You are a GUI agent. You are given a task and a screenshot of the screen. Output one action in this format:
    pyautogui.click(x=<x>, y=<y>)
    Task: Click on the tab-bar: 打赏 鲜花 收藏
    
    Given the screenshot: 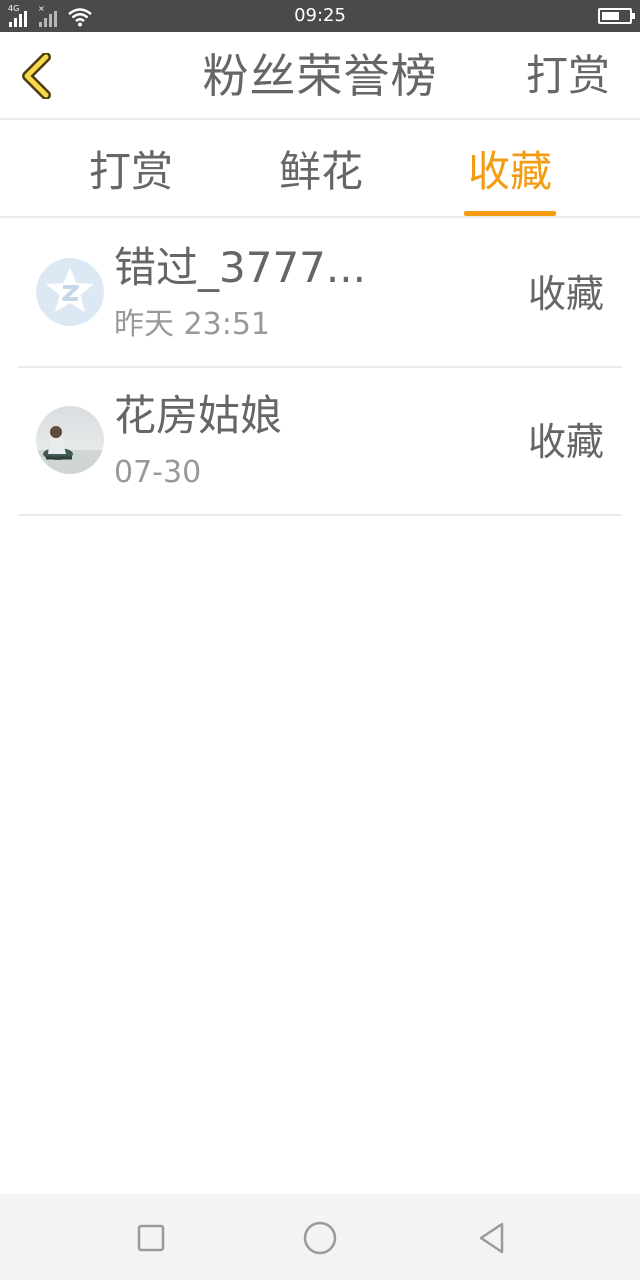 What is the action you would take?
    pyautogui.click(x=320, y=170)
    